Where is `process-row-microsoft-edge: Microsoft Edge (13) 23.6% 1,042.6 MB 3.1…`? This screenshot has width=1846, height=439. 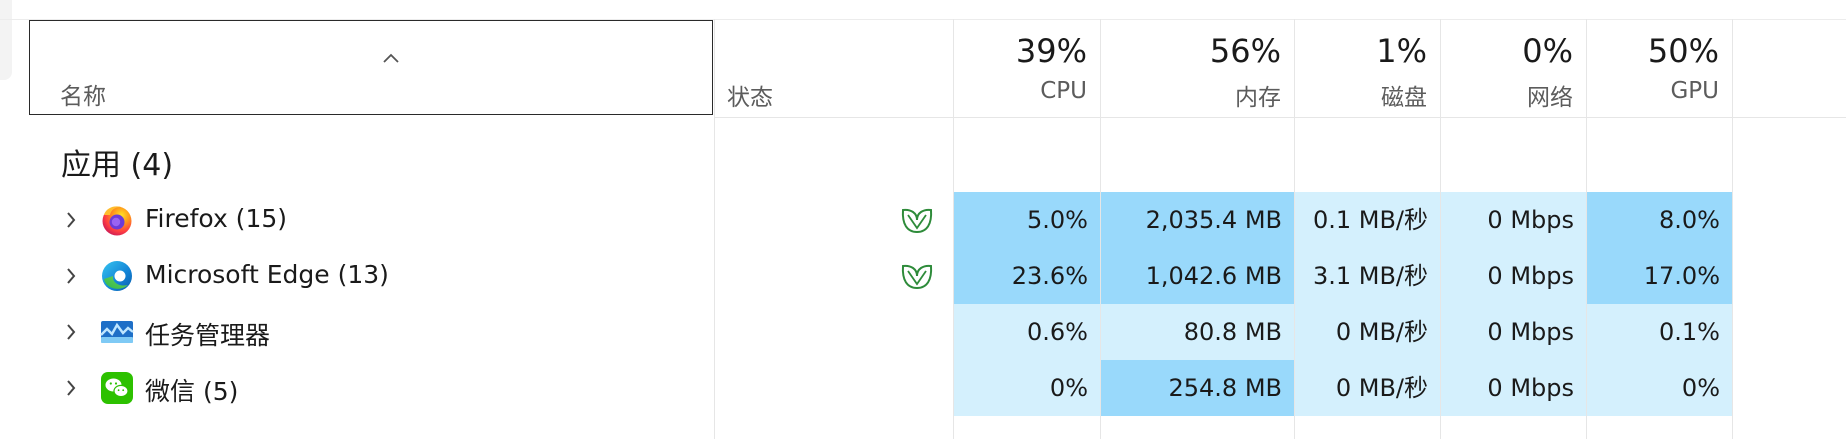 process-row-microsoft-edge: Microsoft Edge (13) 23.6% 1,042.6 MB 3.1… is located at coordinates (923, 276).